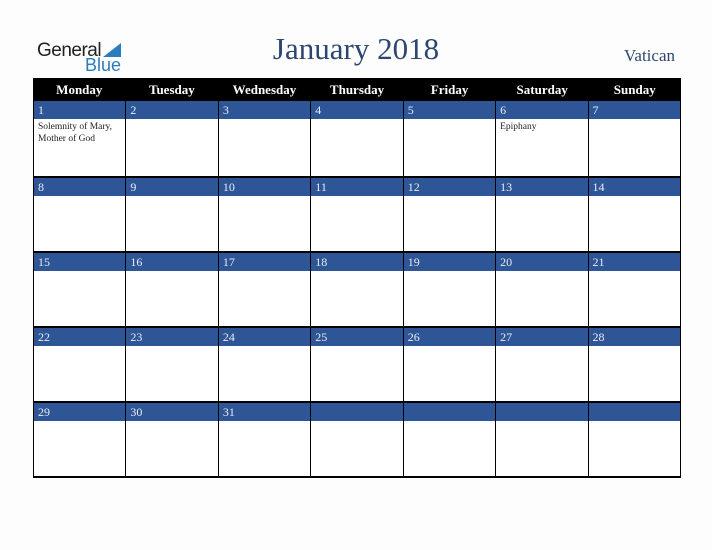 Image resolution: width=712 pixels, height=550 pixels. What do you see at coordinates (634, 337) in the screenshot?
I see `day-number: 28` at bounding box center [634, 337].